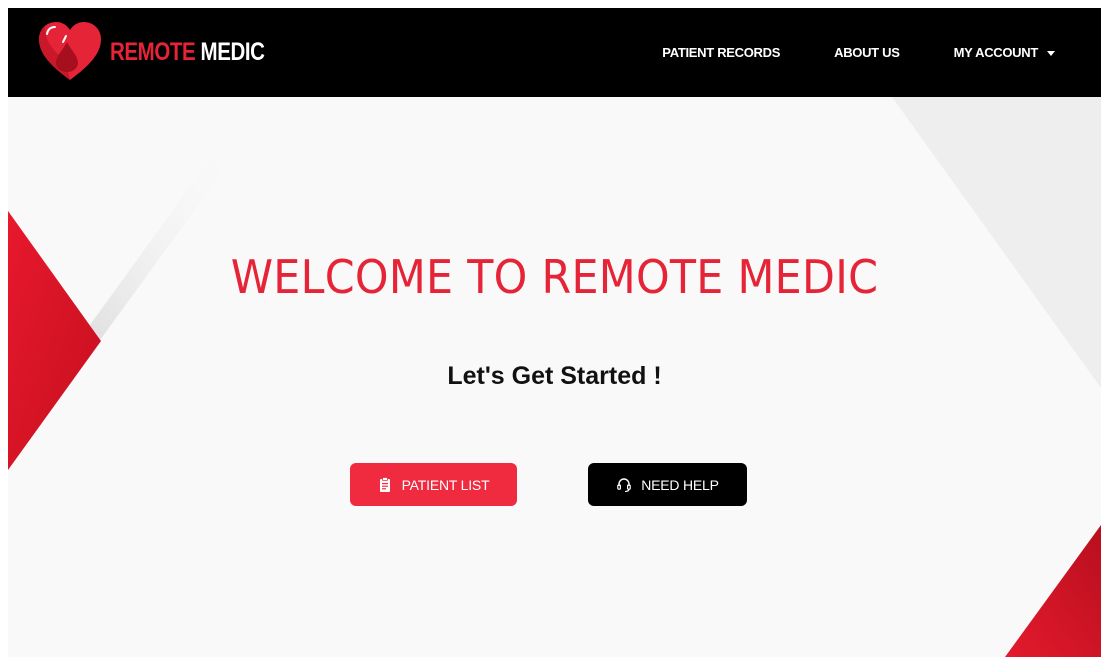  I want to click on brand-name-part2: MEDIC, so click(232, 51).